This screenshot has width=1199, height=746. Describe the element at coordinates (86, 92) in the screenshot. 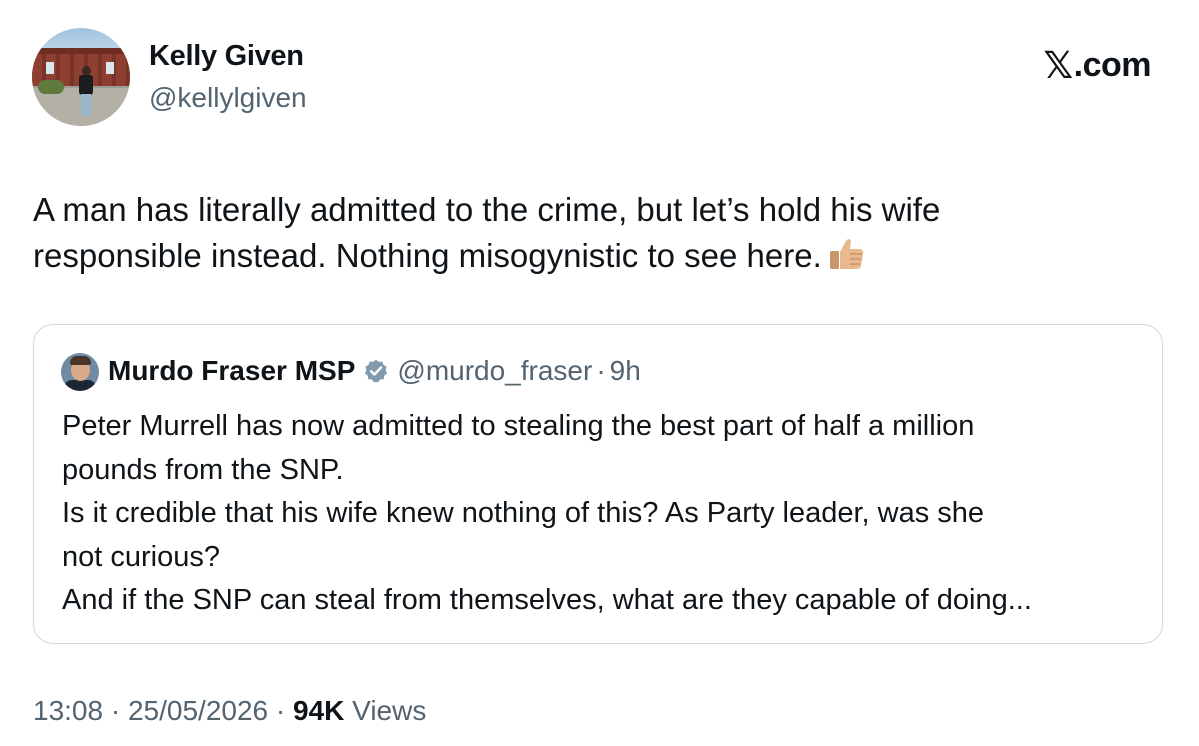

I see `avatar-person` at that location.